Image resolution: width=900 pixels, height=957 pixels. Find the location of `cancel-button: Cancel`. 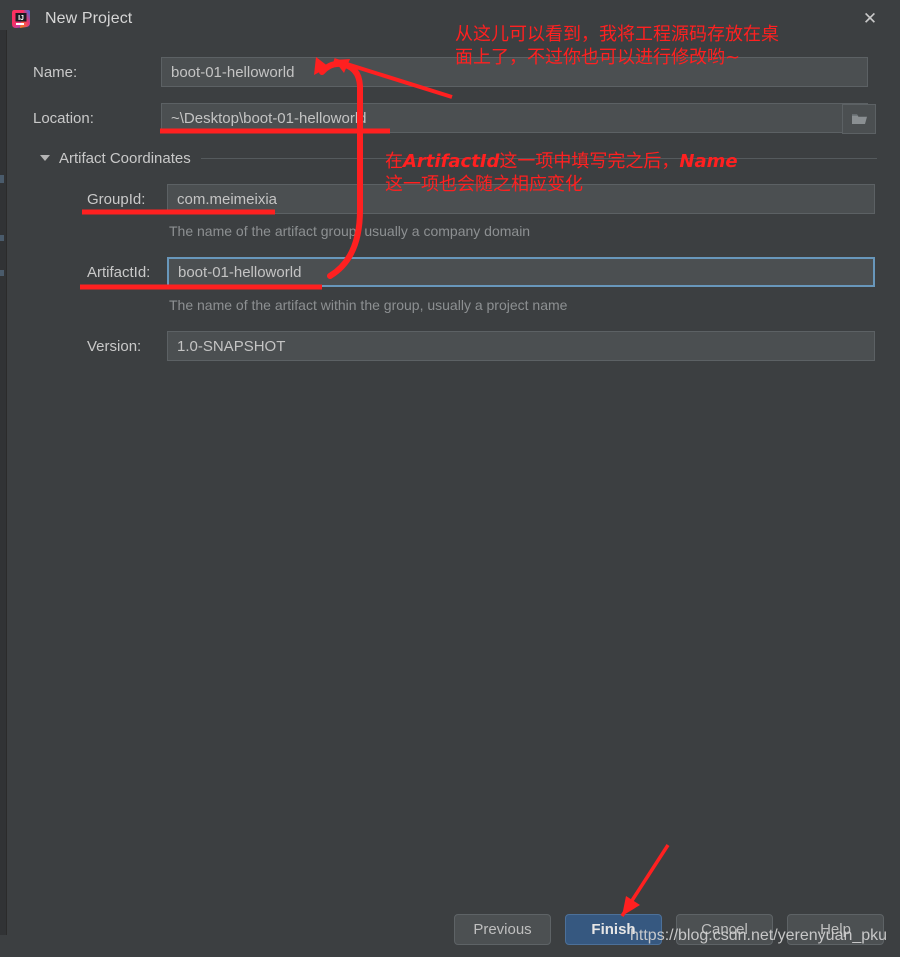

cancel-button: Cancel is located at coordinates (724, 929).